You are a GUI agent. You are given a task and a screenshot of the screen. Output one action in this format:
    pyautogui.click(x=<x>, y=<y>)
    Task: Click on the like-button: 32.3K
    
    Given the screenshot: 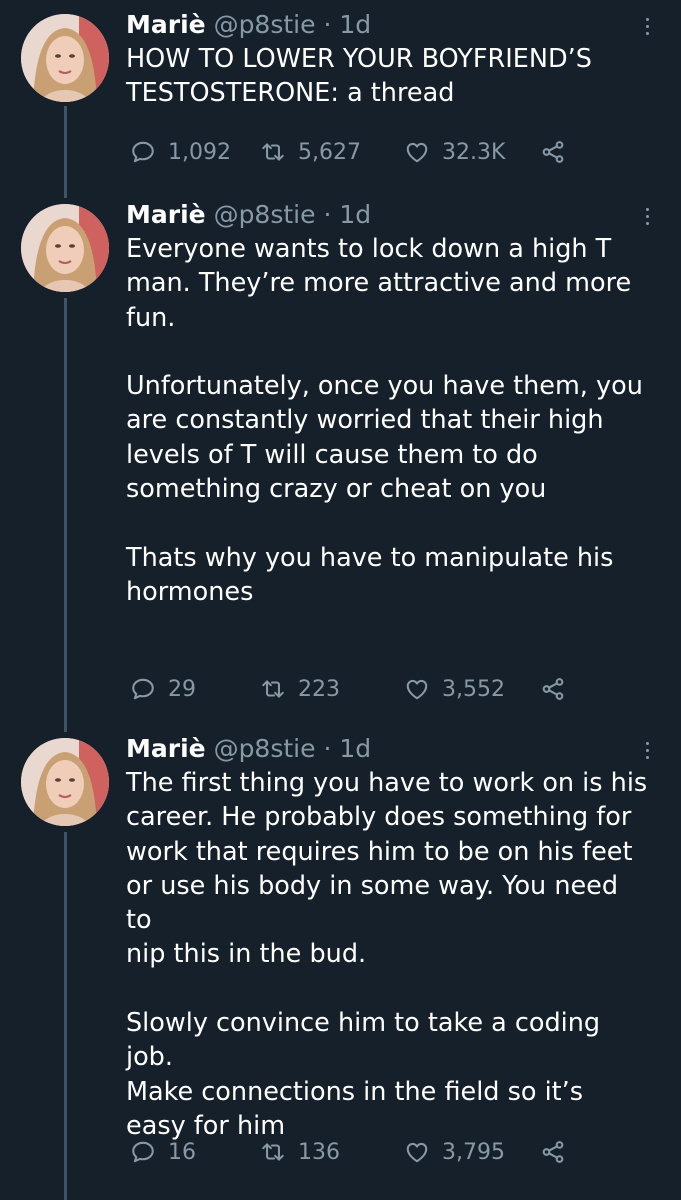 What is the action you would take?
    pyautogui.click(x=454, y=152)
    